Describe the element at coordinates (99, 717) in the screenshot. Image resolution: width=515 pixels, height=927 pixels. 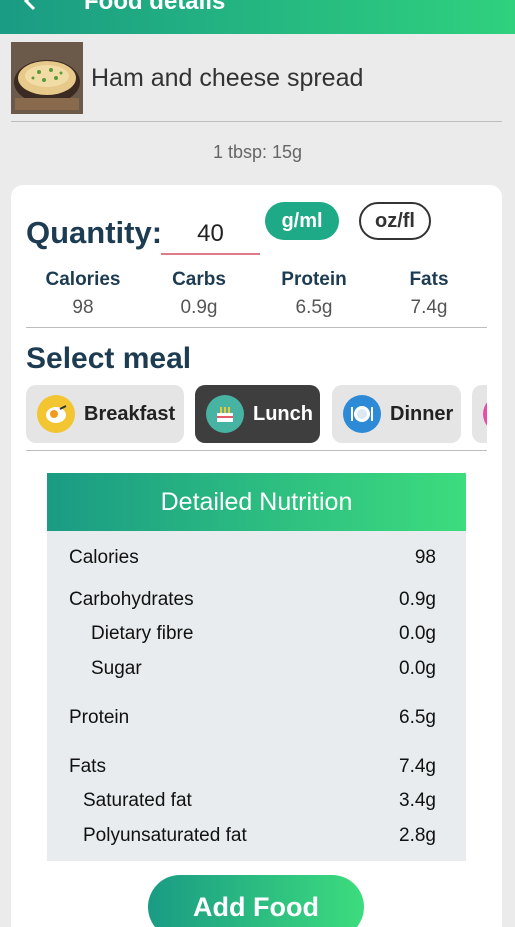
I see `nutrition-label: Protein` at that location.